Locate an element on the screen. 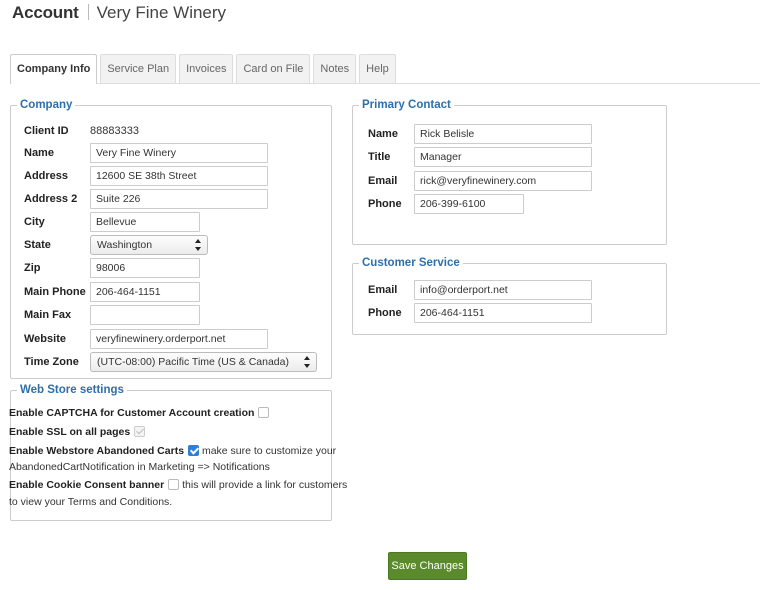  page-title-company: Very Fine Winery is located at coordinates (161, 12).